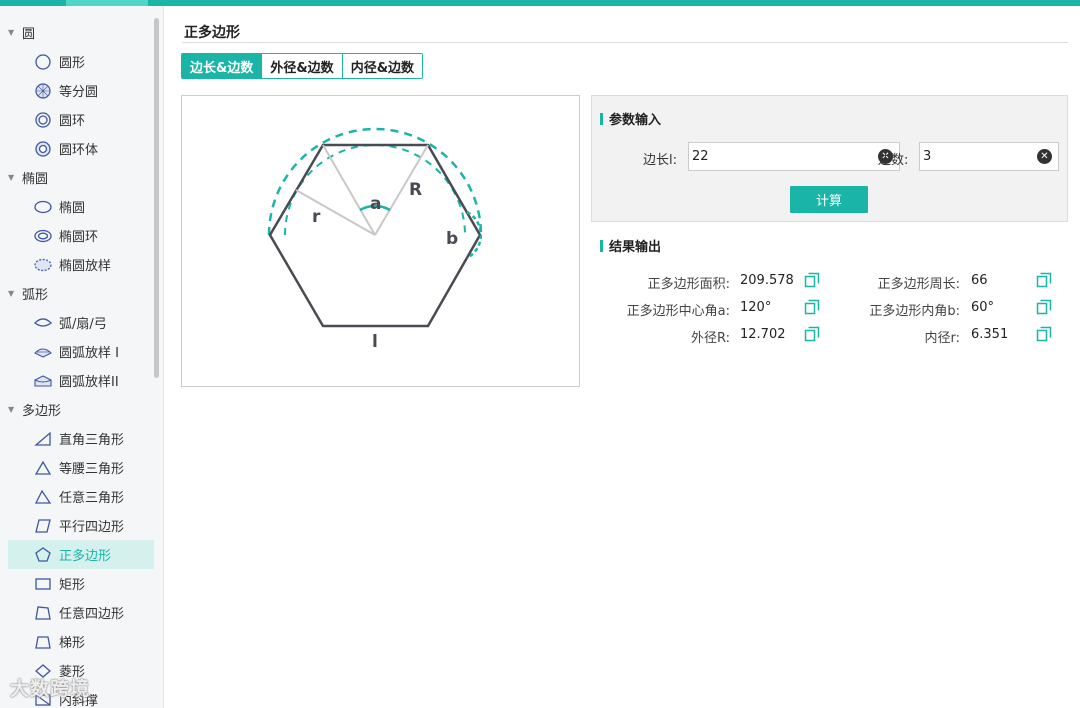 The height and width of the screenshot is (708, 1080). I want to click on sidebar-group-ellipse: ▼ 椭圆, so click(75, 177).